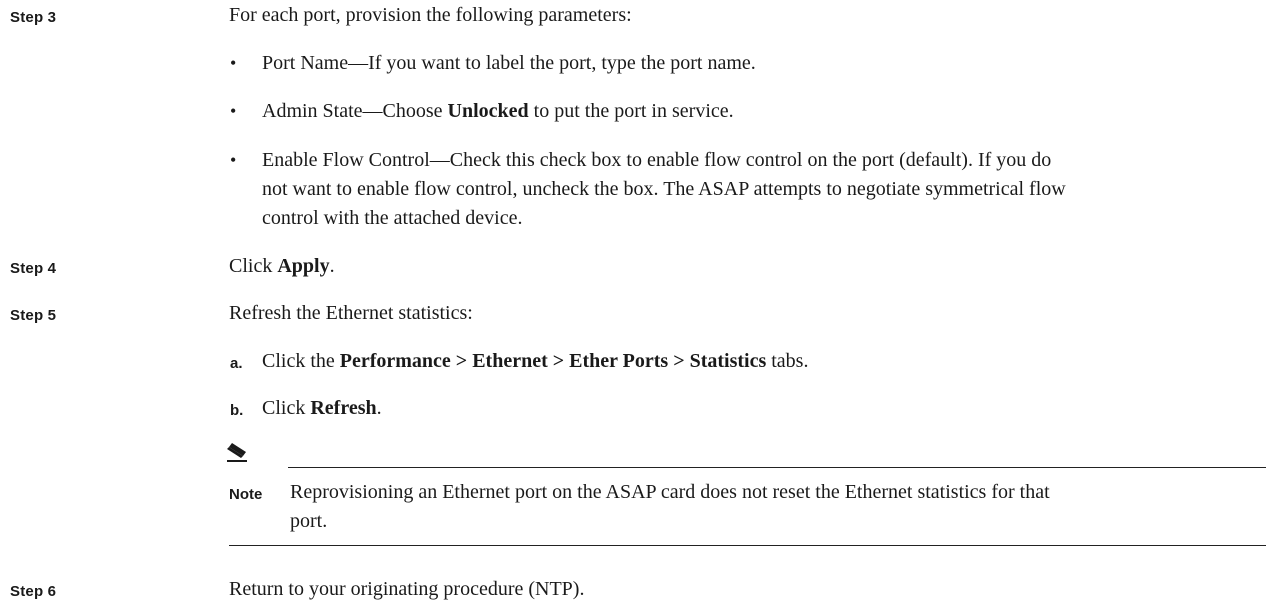  Describe the element at coordinates (309, 521) in the screenshot. I see `note-text-line-2: port.` at that location.